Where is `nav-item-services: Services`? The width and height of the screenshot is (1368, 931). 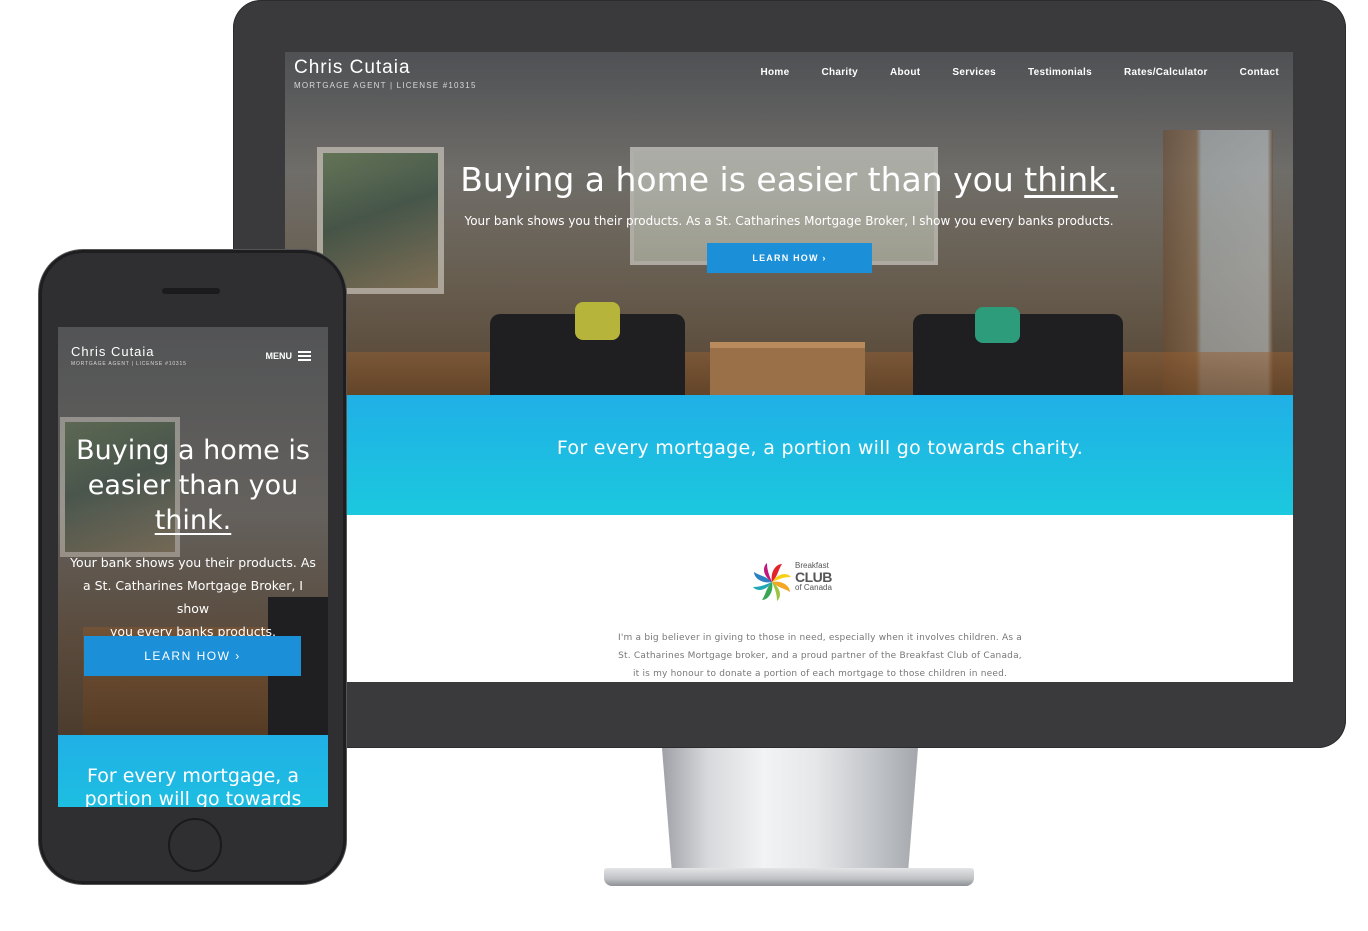 nav-item-services: Services is located at coordinates (974, 72).